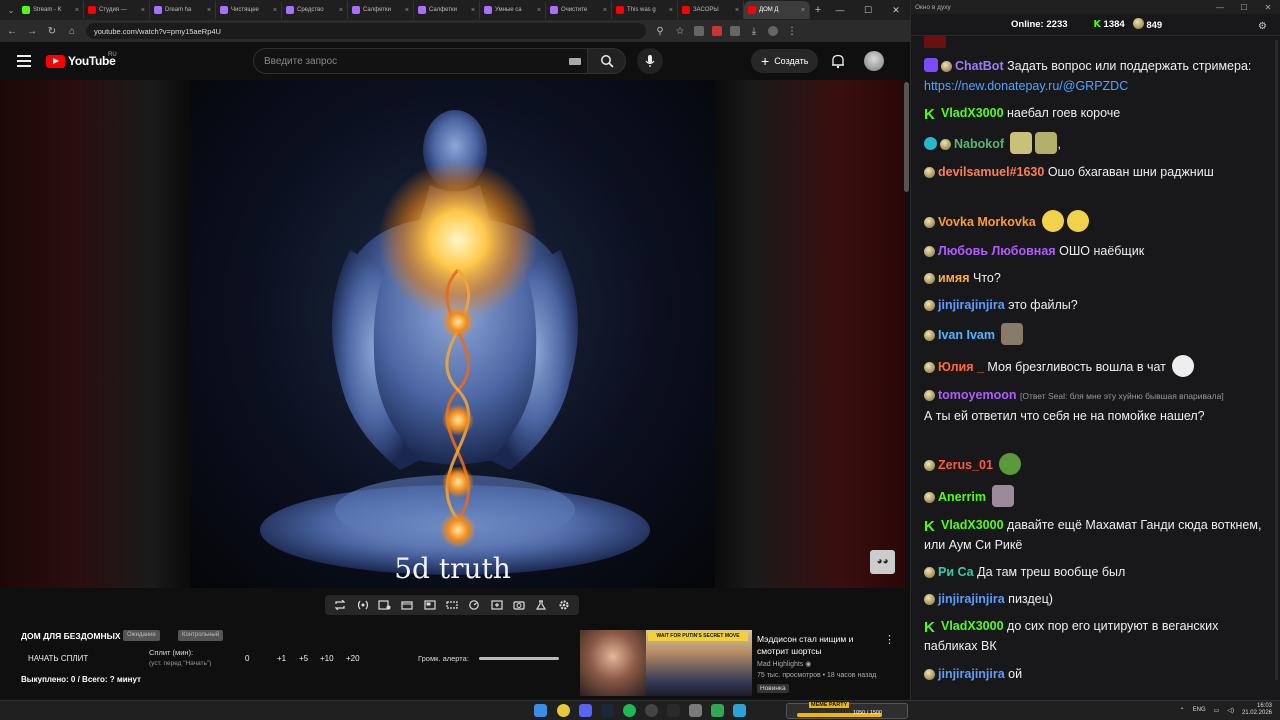 The height and width of the screenshot is (720, 1280). What do you see at coordinates (874, 61) in the screenshot?
I see `avatar` at bounding box center [874, 61].